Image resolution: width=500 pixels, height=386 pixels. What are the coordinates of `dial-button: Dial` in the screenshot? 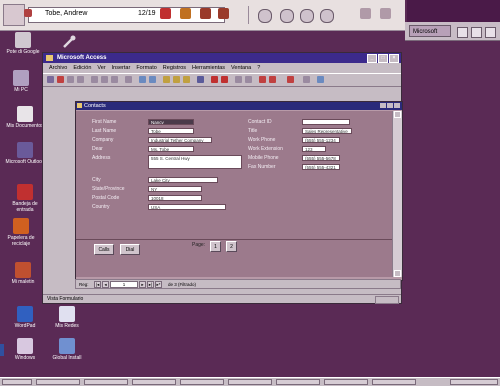 It's located at (130, 249).